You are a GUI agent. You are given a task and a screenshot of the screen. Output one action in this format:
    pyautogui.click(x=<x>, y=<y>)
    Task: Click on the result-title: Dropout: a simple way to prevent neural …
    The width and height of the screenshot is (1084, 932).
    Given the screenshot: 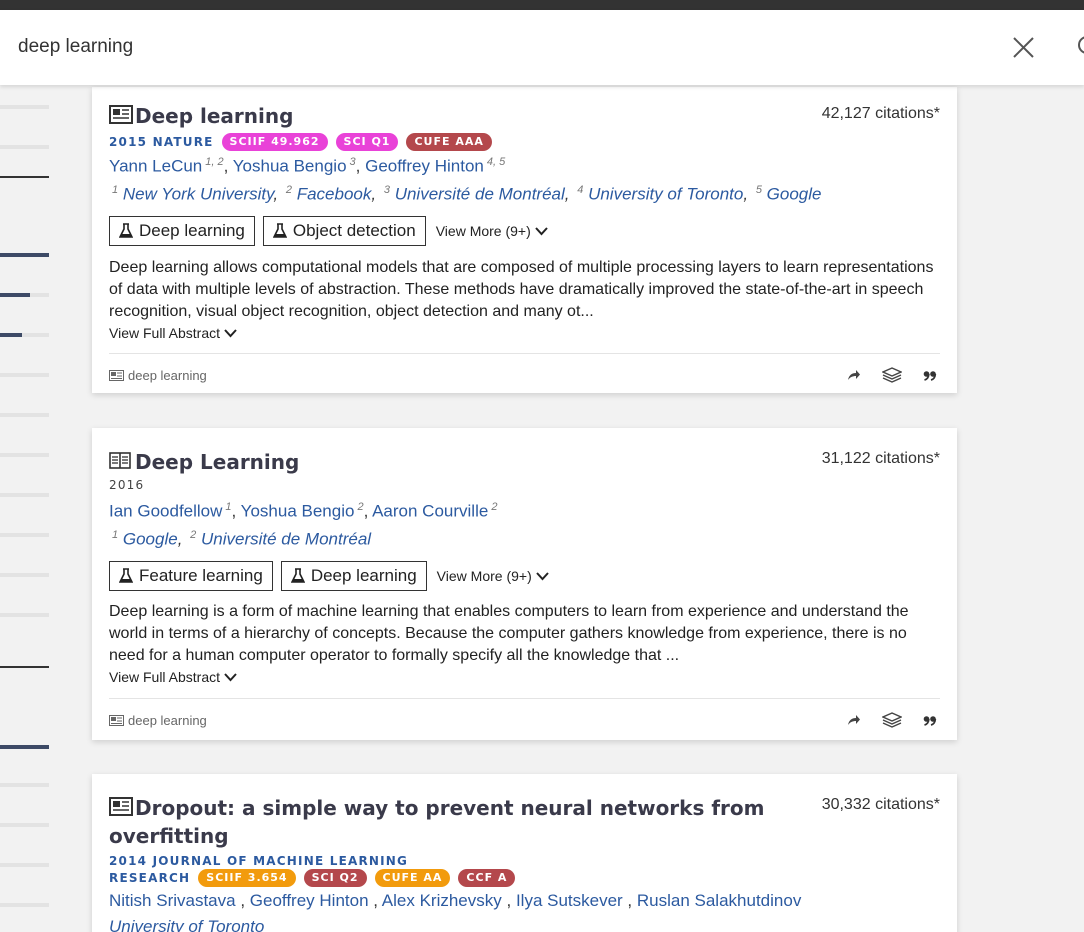 What is the action you would take?
    pyautogui.click(x=449, y=808)
    